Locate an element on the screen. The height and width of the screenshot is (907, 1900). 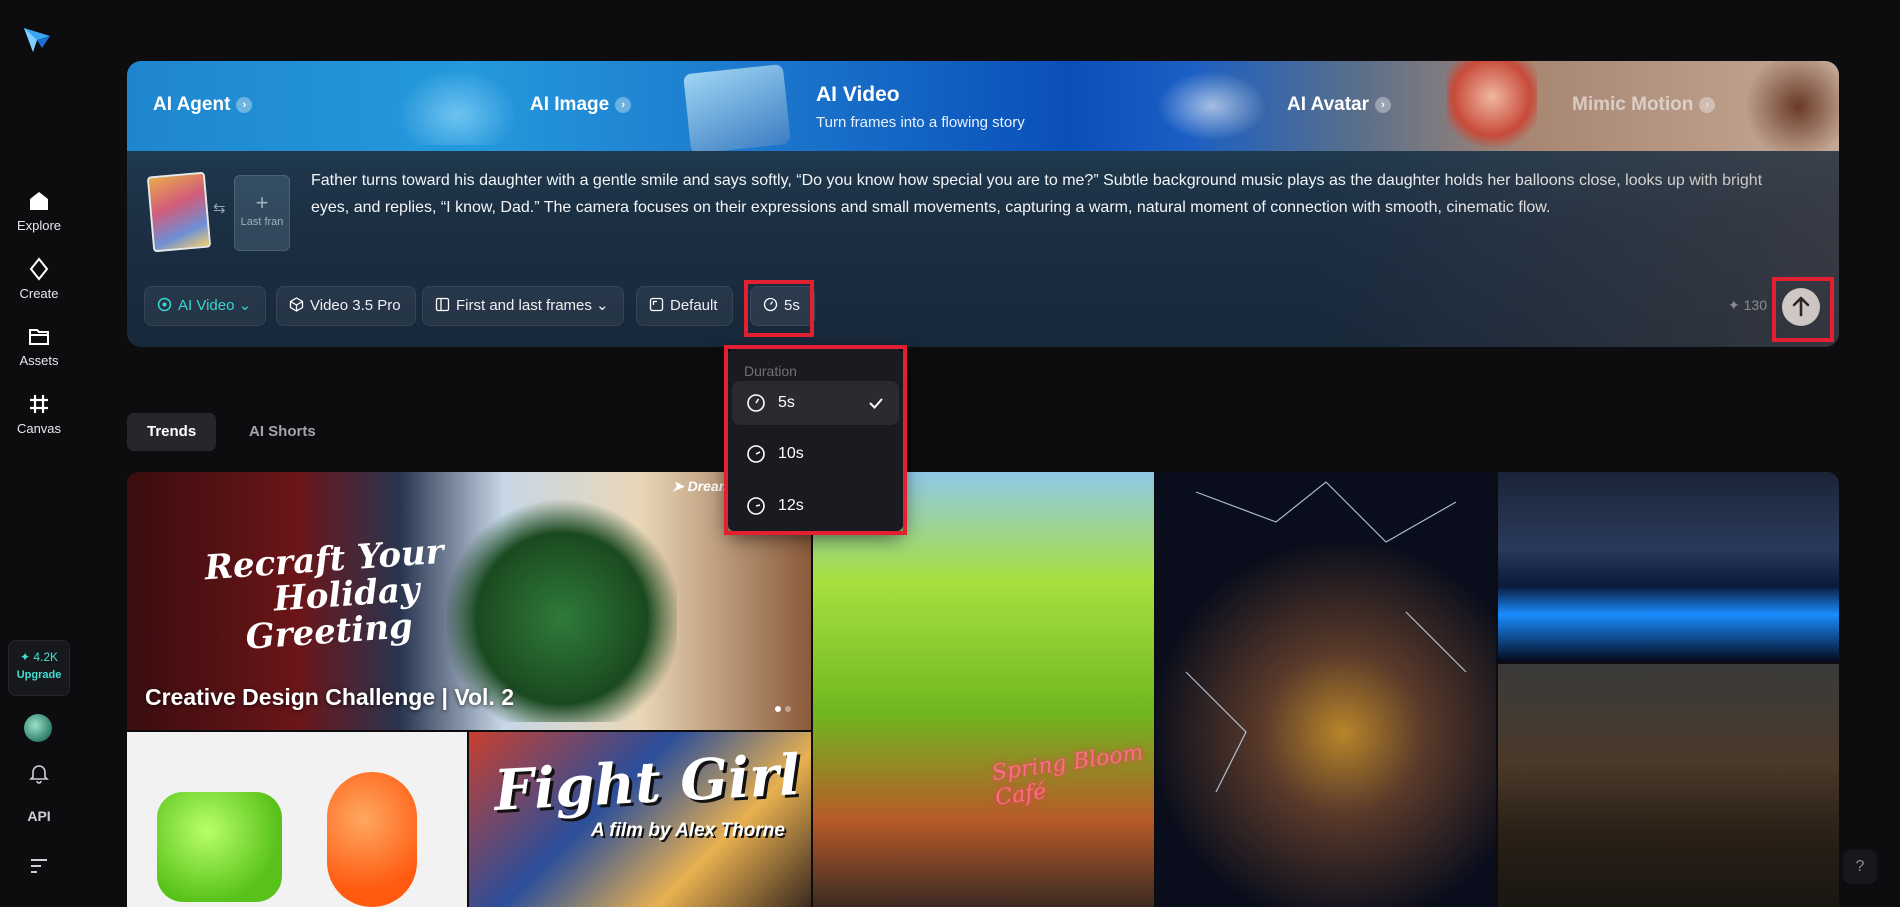
dreamina-watermark: ➤ Dream is located at coordinates (702, 486).